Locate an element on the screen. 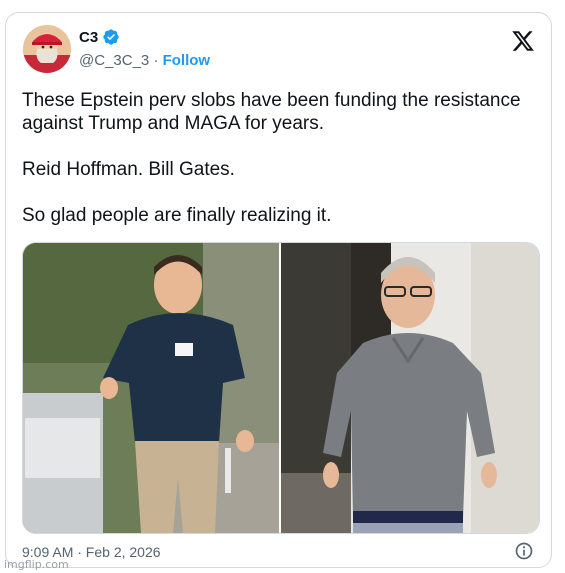 The height and width of the screenshot is (573, 565). author-handle: @C_3C_3 is located at coordinates (114, 60).